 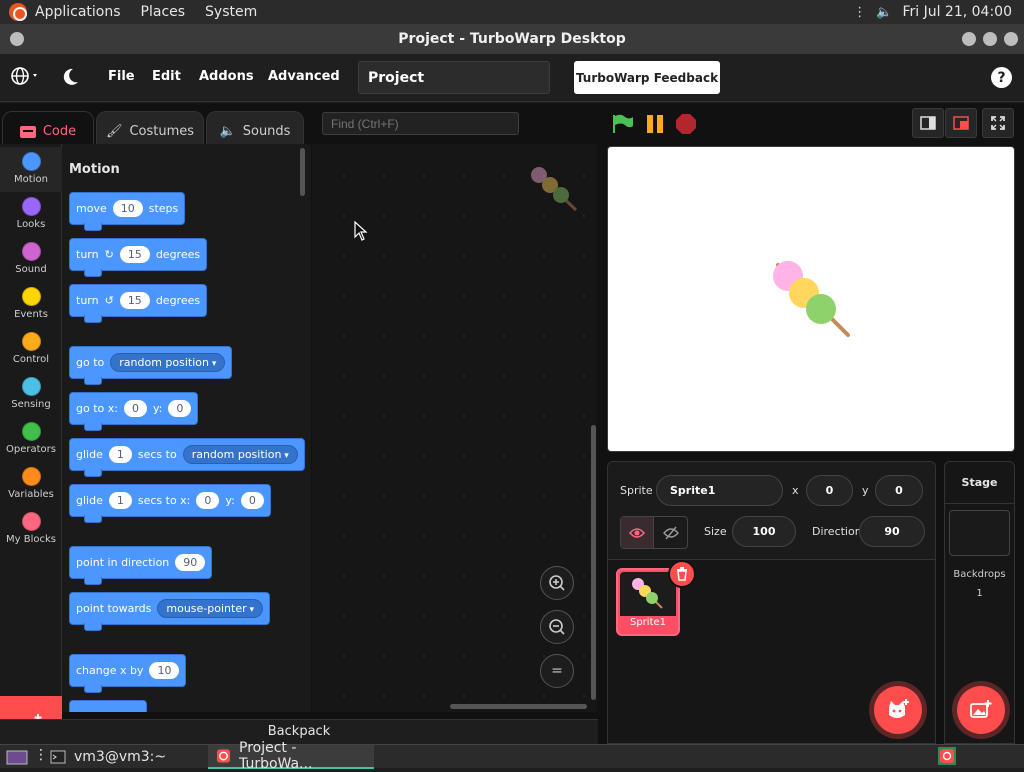 I want to click on size-input: 100, so click(x=764, y=531).